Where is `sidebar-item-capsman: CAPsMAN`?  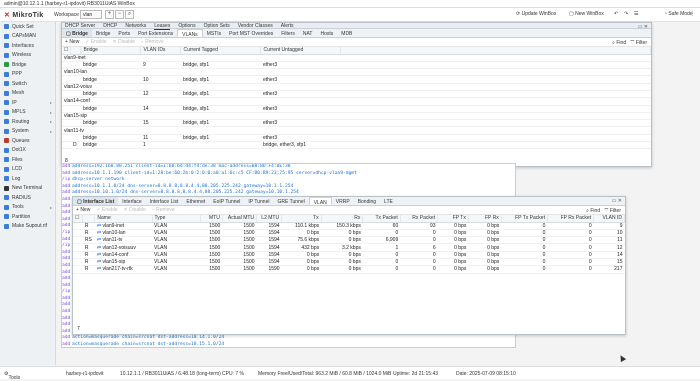
sidebar-item-capsman: CAPsMAN is located at coordinates (27, 37).